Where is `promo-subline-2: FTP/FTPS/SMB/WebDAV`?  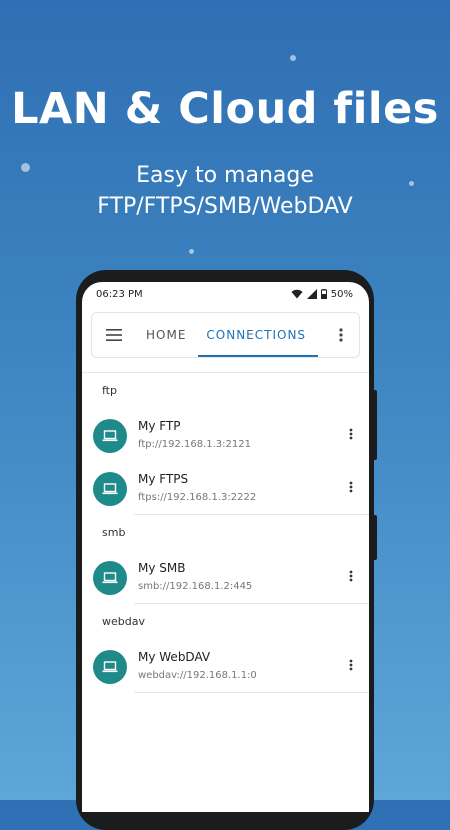 promo-subline-2: FTP/FTPS/SMB/WebDAV is located at coordinates (225, 206).